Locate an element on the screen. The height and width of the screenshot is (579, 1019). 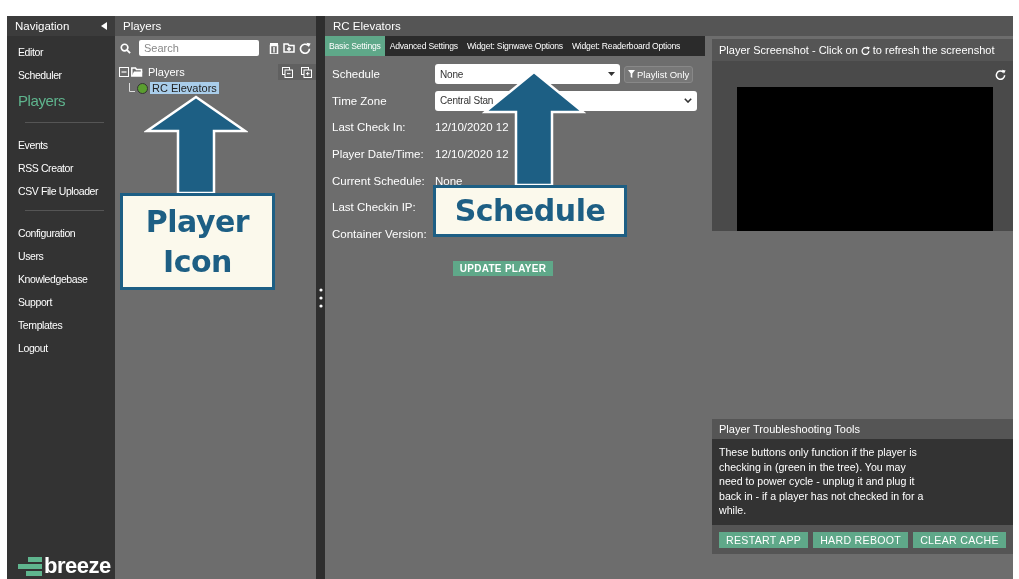
panel-title: Players is located at coordinates (142, 26).